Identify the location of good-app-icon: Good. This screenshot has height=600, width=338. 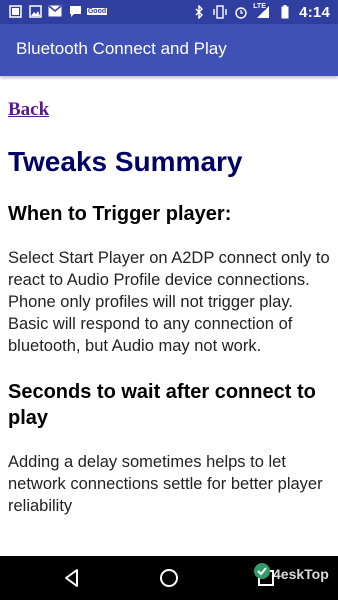
(97, 11).